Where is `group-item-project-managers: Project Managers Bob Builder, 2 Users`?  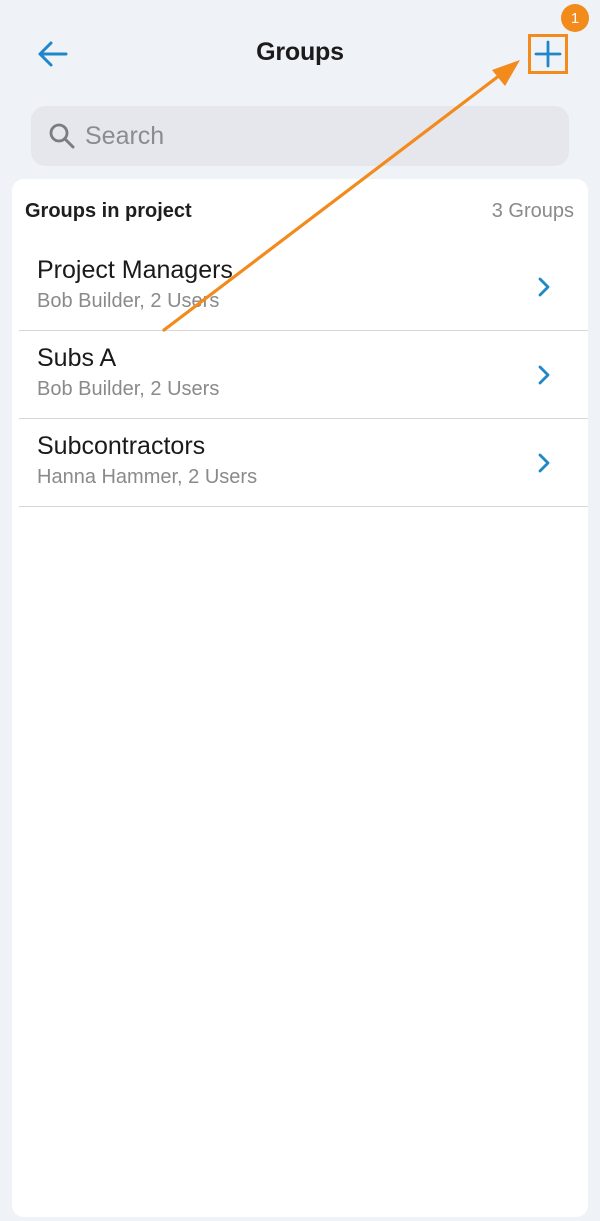 group-item-project-managers: Project Managers Bob Builder, 2 Users is located at coordinates (303, 287).